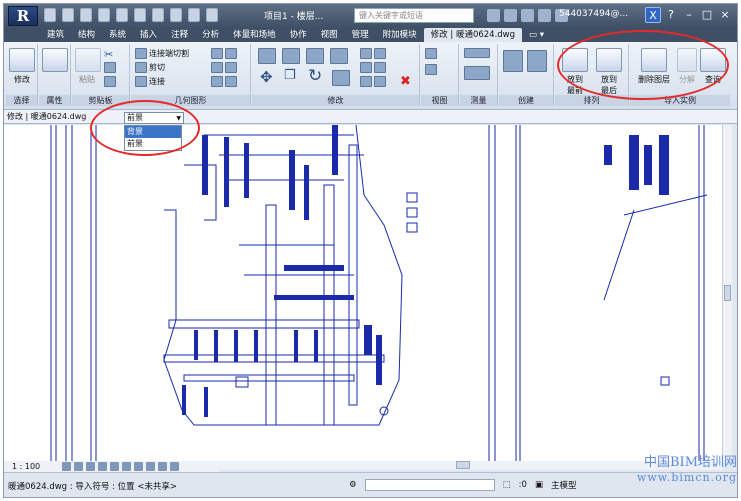  Describe the element at coordinates (477, 73) in the screenshot. I see `dimension-button` at that location.